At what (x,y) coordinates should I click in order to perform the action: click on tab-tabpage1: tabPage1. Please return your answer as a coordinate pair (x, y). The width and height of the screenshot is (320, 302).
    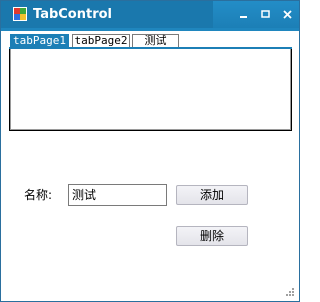
    Looking at the image, I should click on (39, 40).